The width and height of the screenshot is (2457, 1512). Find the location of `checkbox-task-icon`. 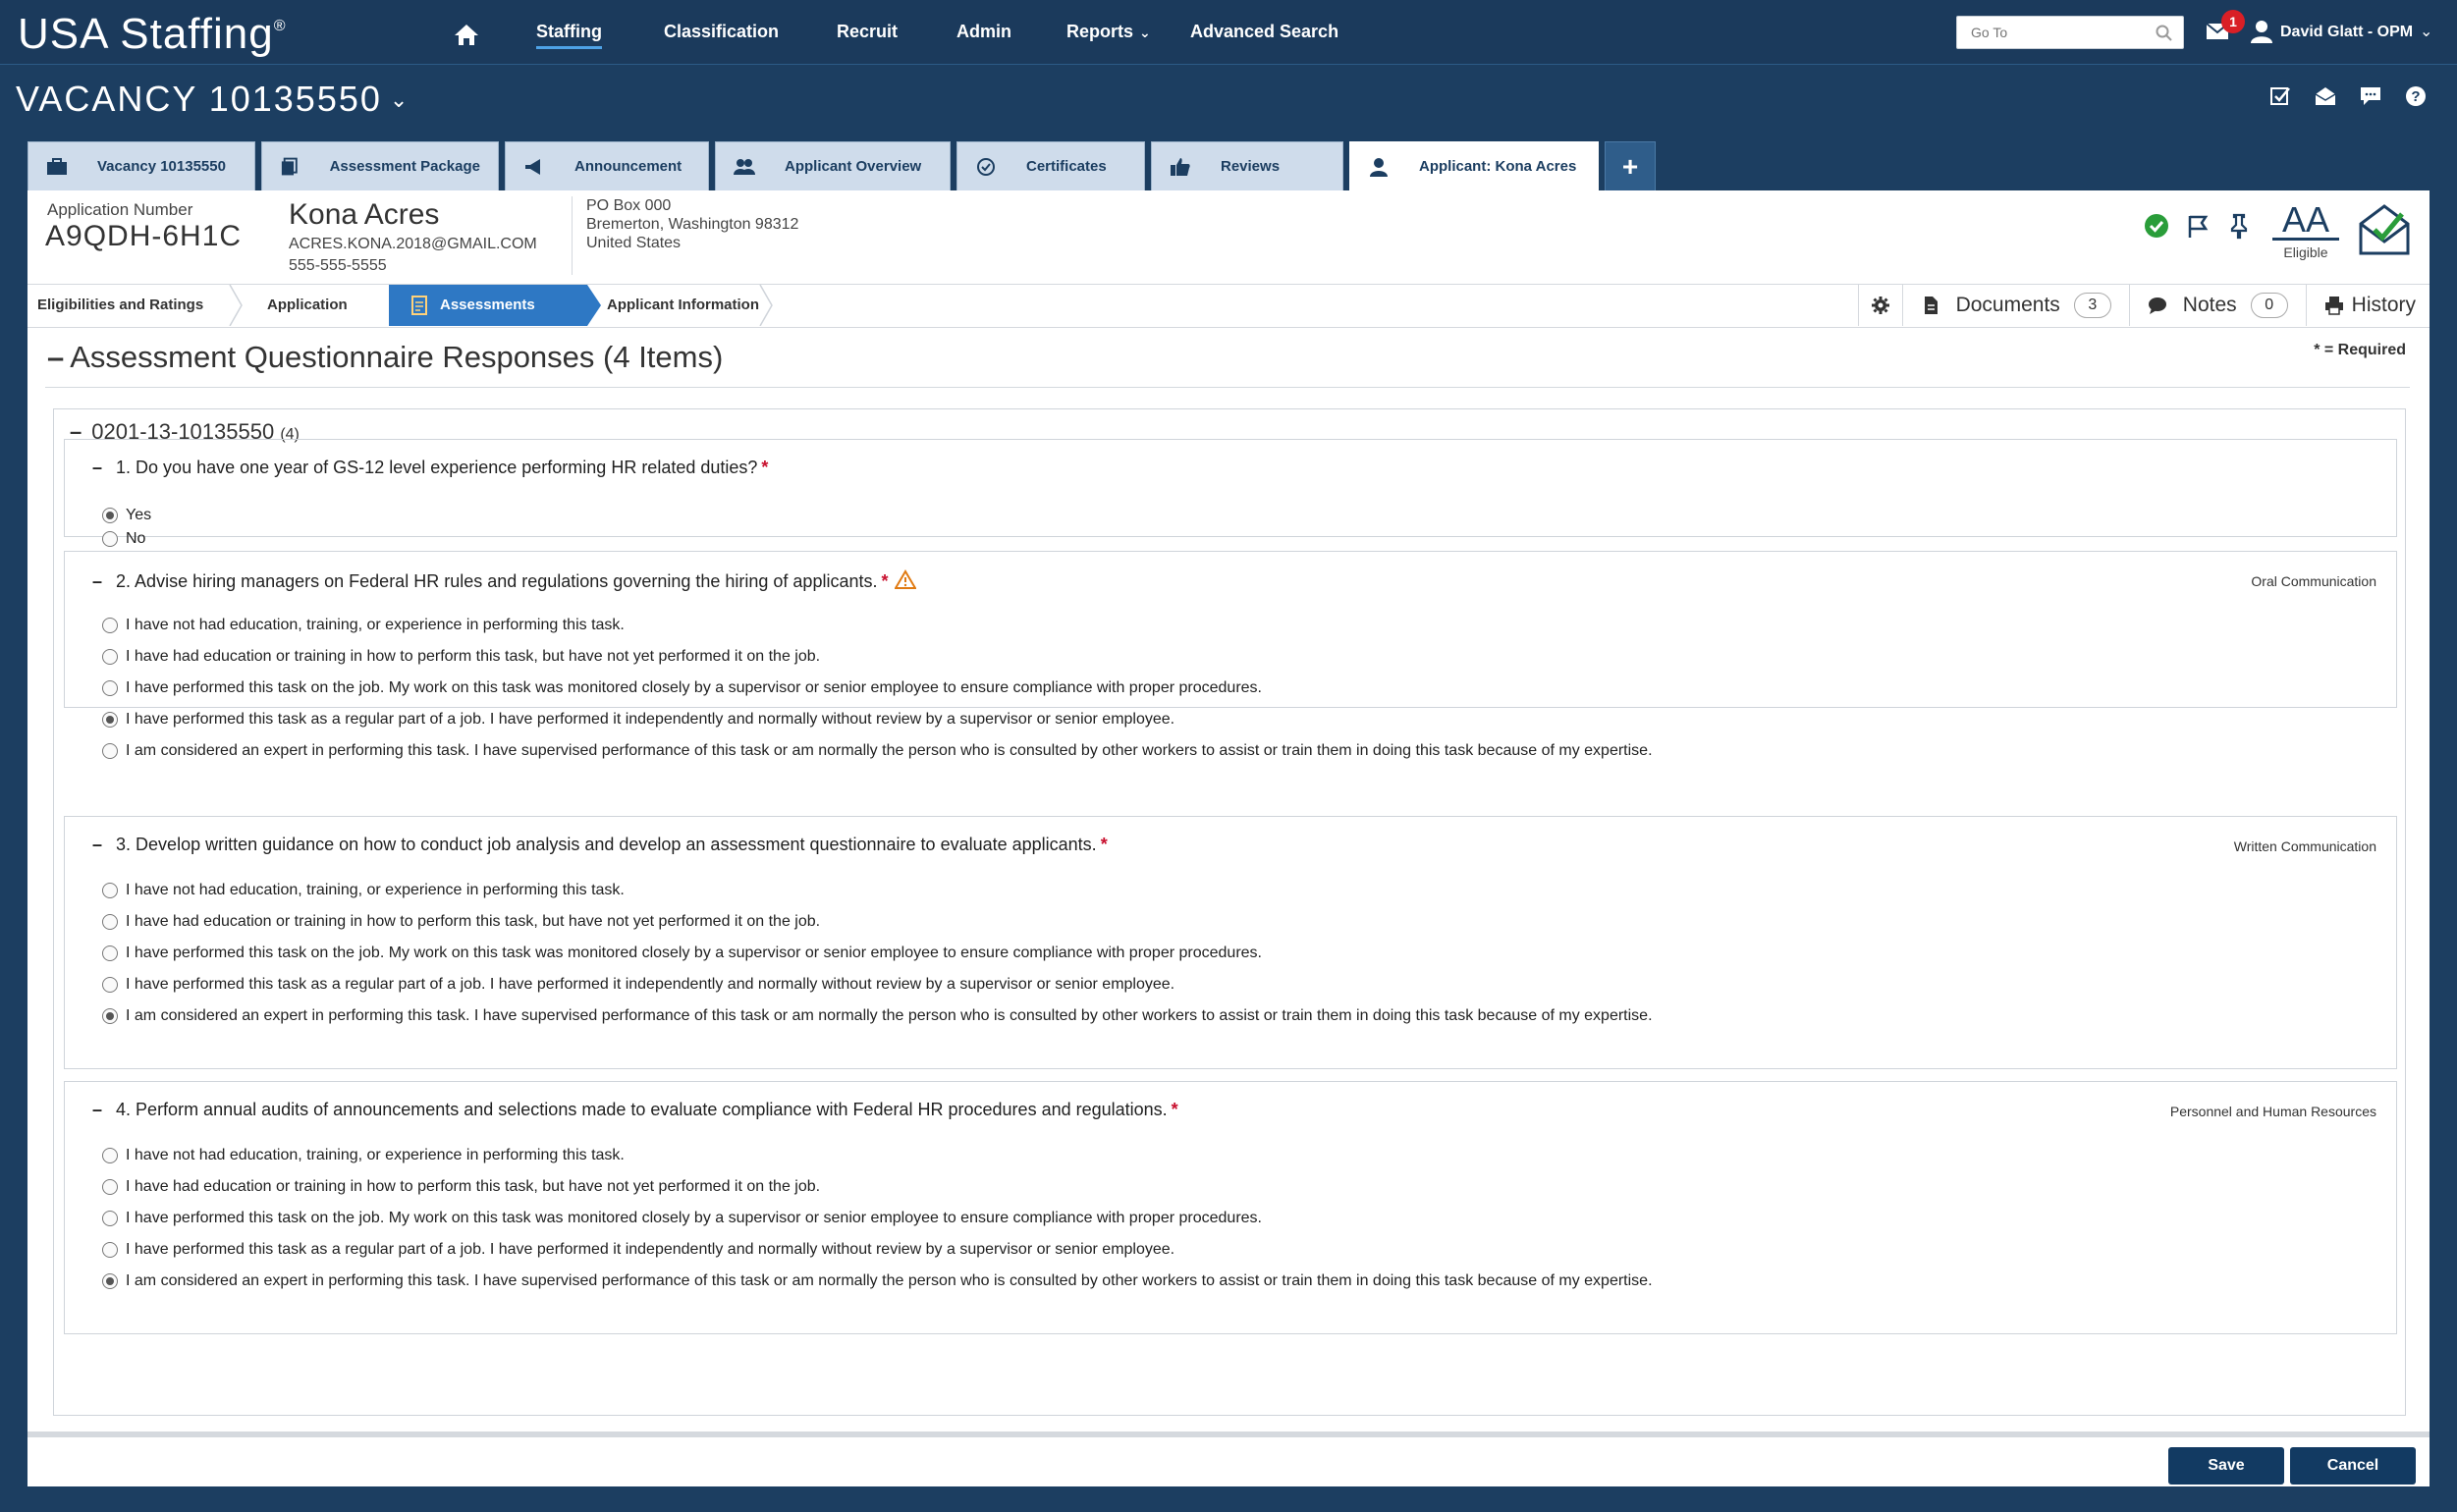

checkbox-task-icon is located at coordinates (2280, 96).